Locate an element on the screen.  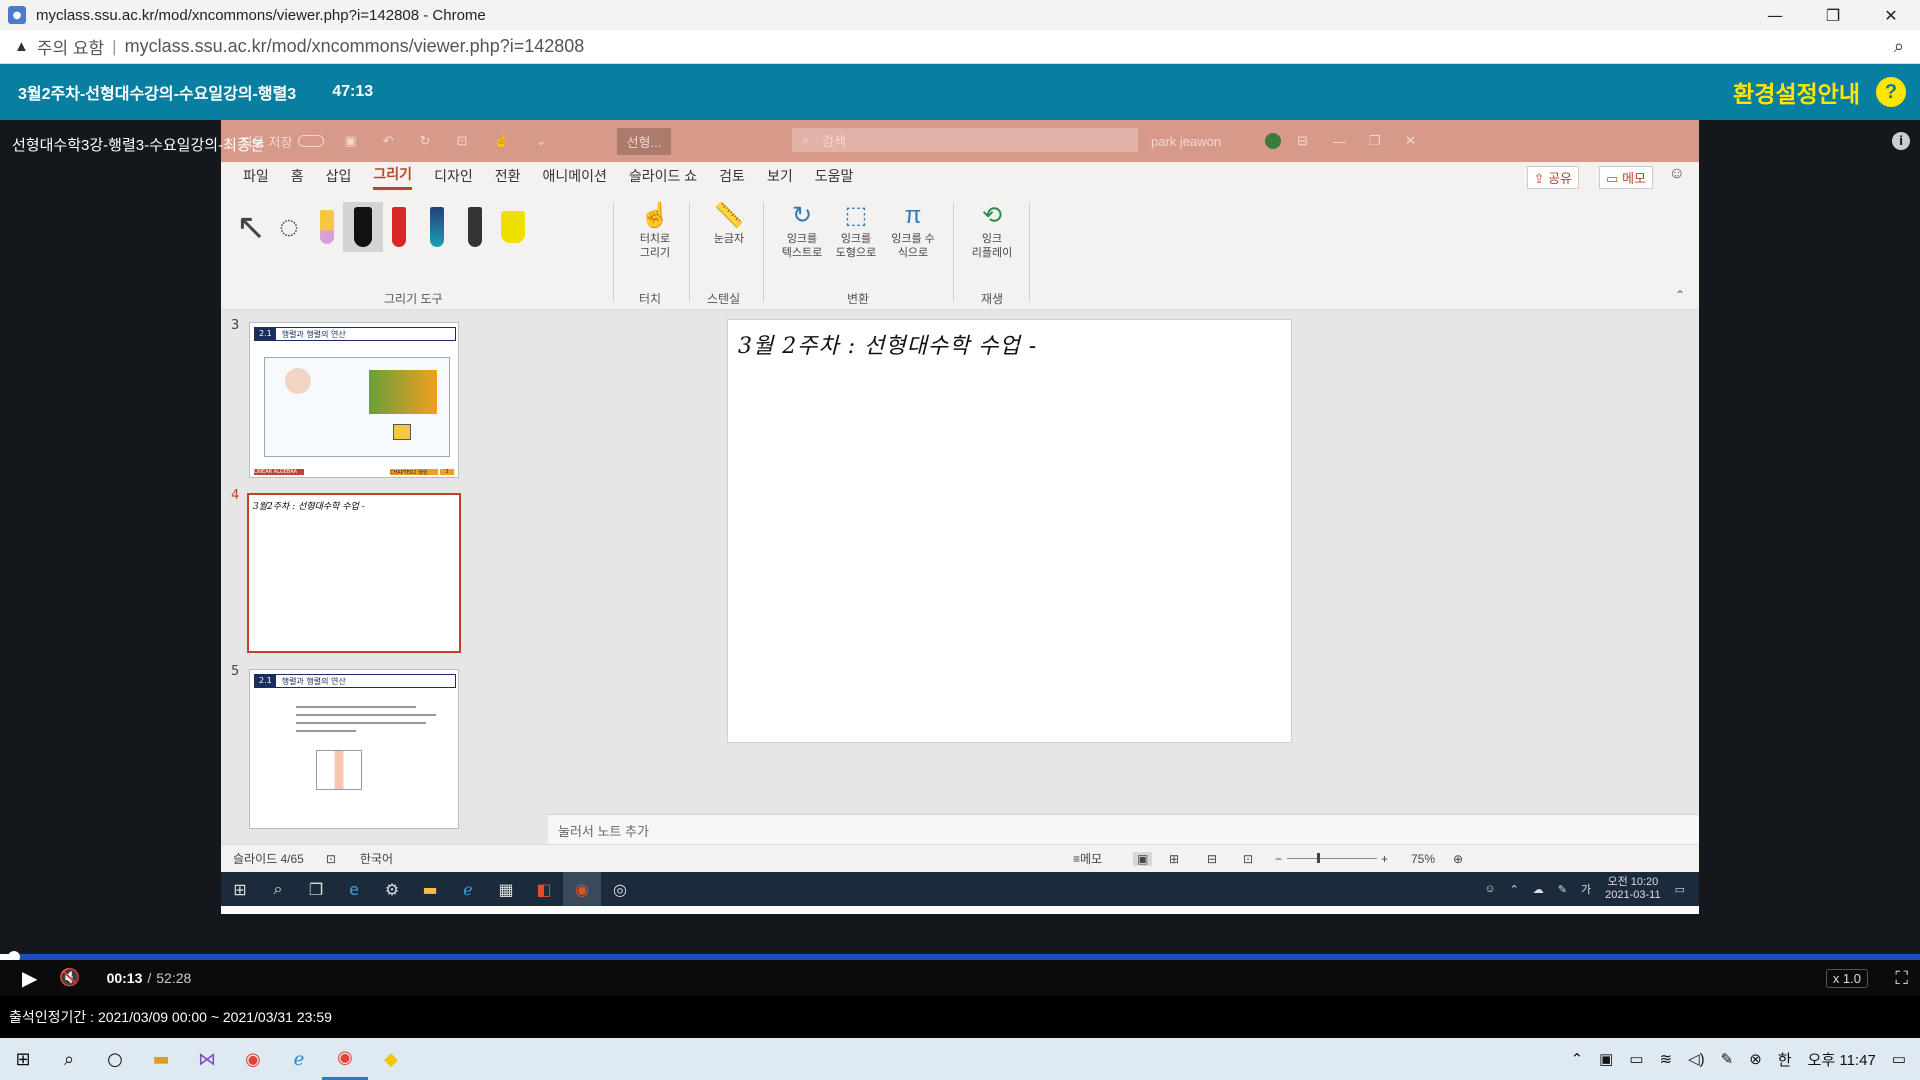
accessibility-icon: ⊡ is located at coordinates (330, 858).